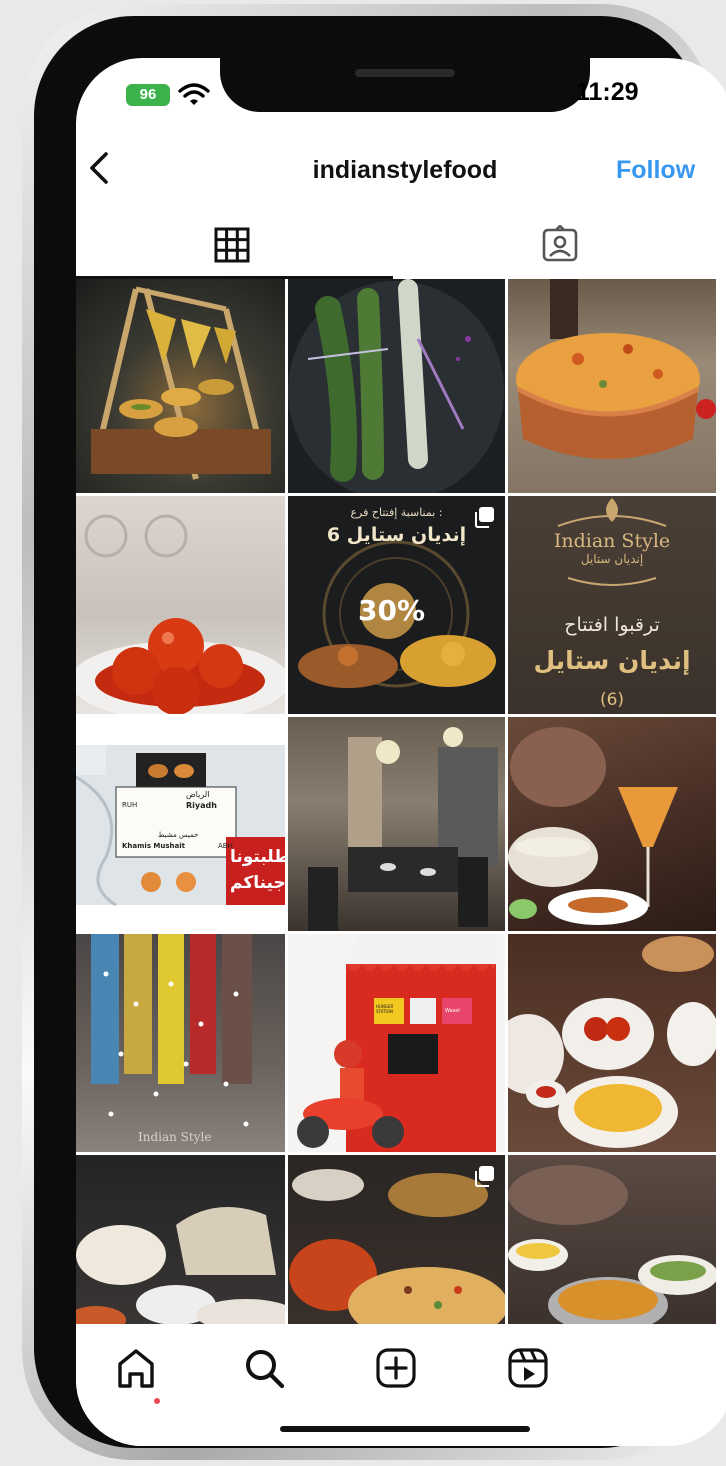 The image size is (726, 1466). What do you see at coordinates (612, 660) in the screenshot?
I see `opening-line2: إنديان ستايل` at bounding box center [612, 660].